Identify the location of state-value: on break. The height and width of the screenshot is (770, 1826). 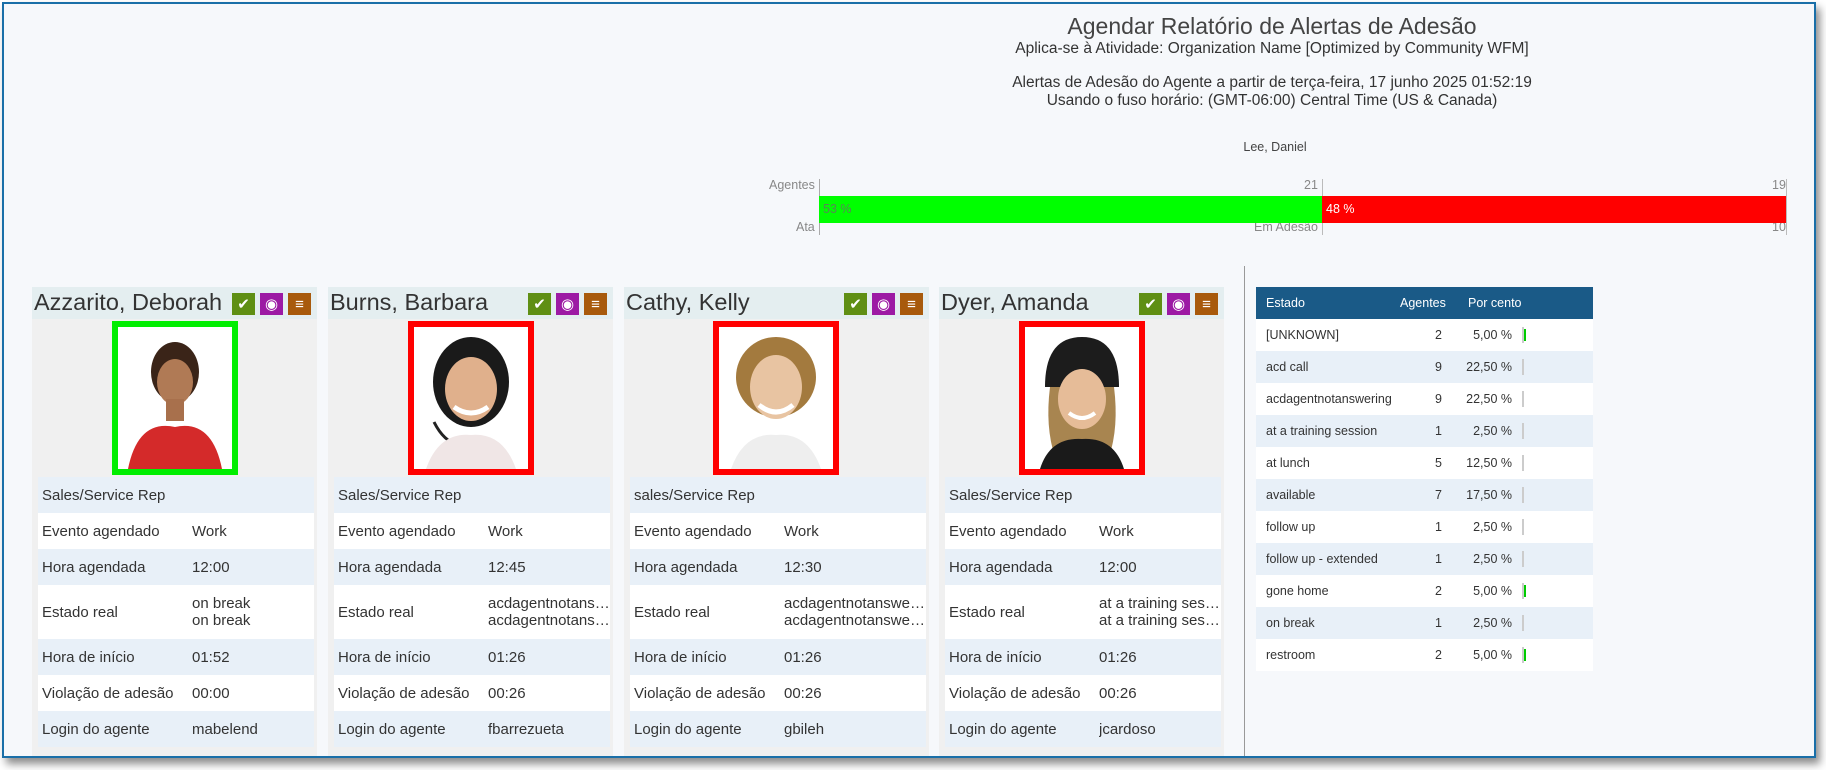
(221, 603).